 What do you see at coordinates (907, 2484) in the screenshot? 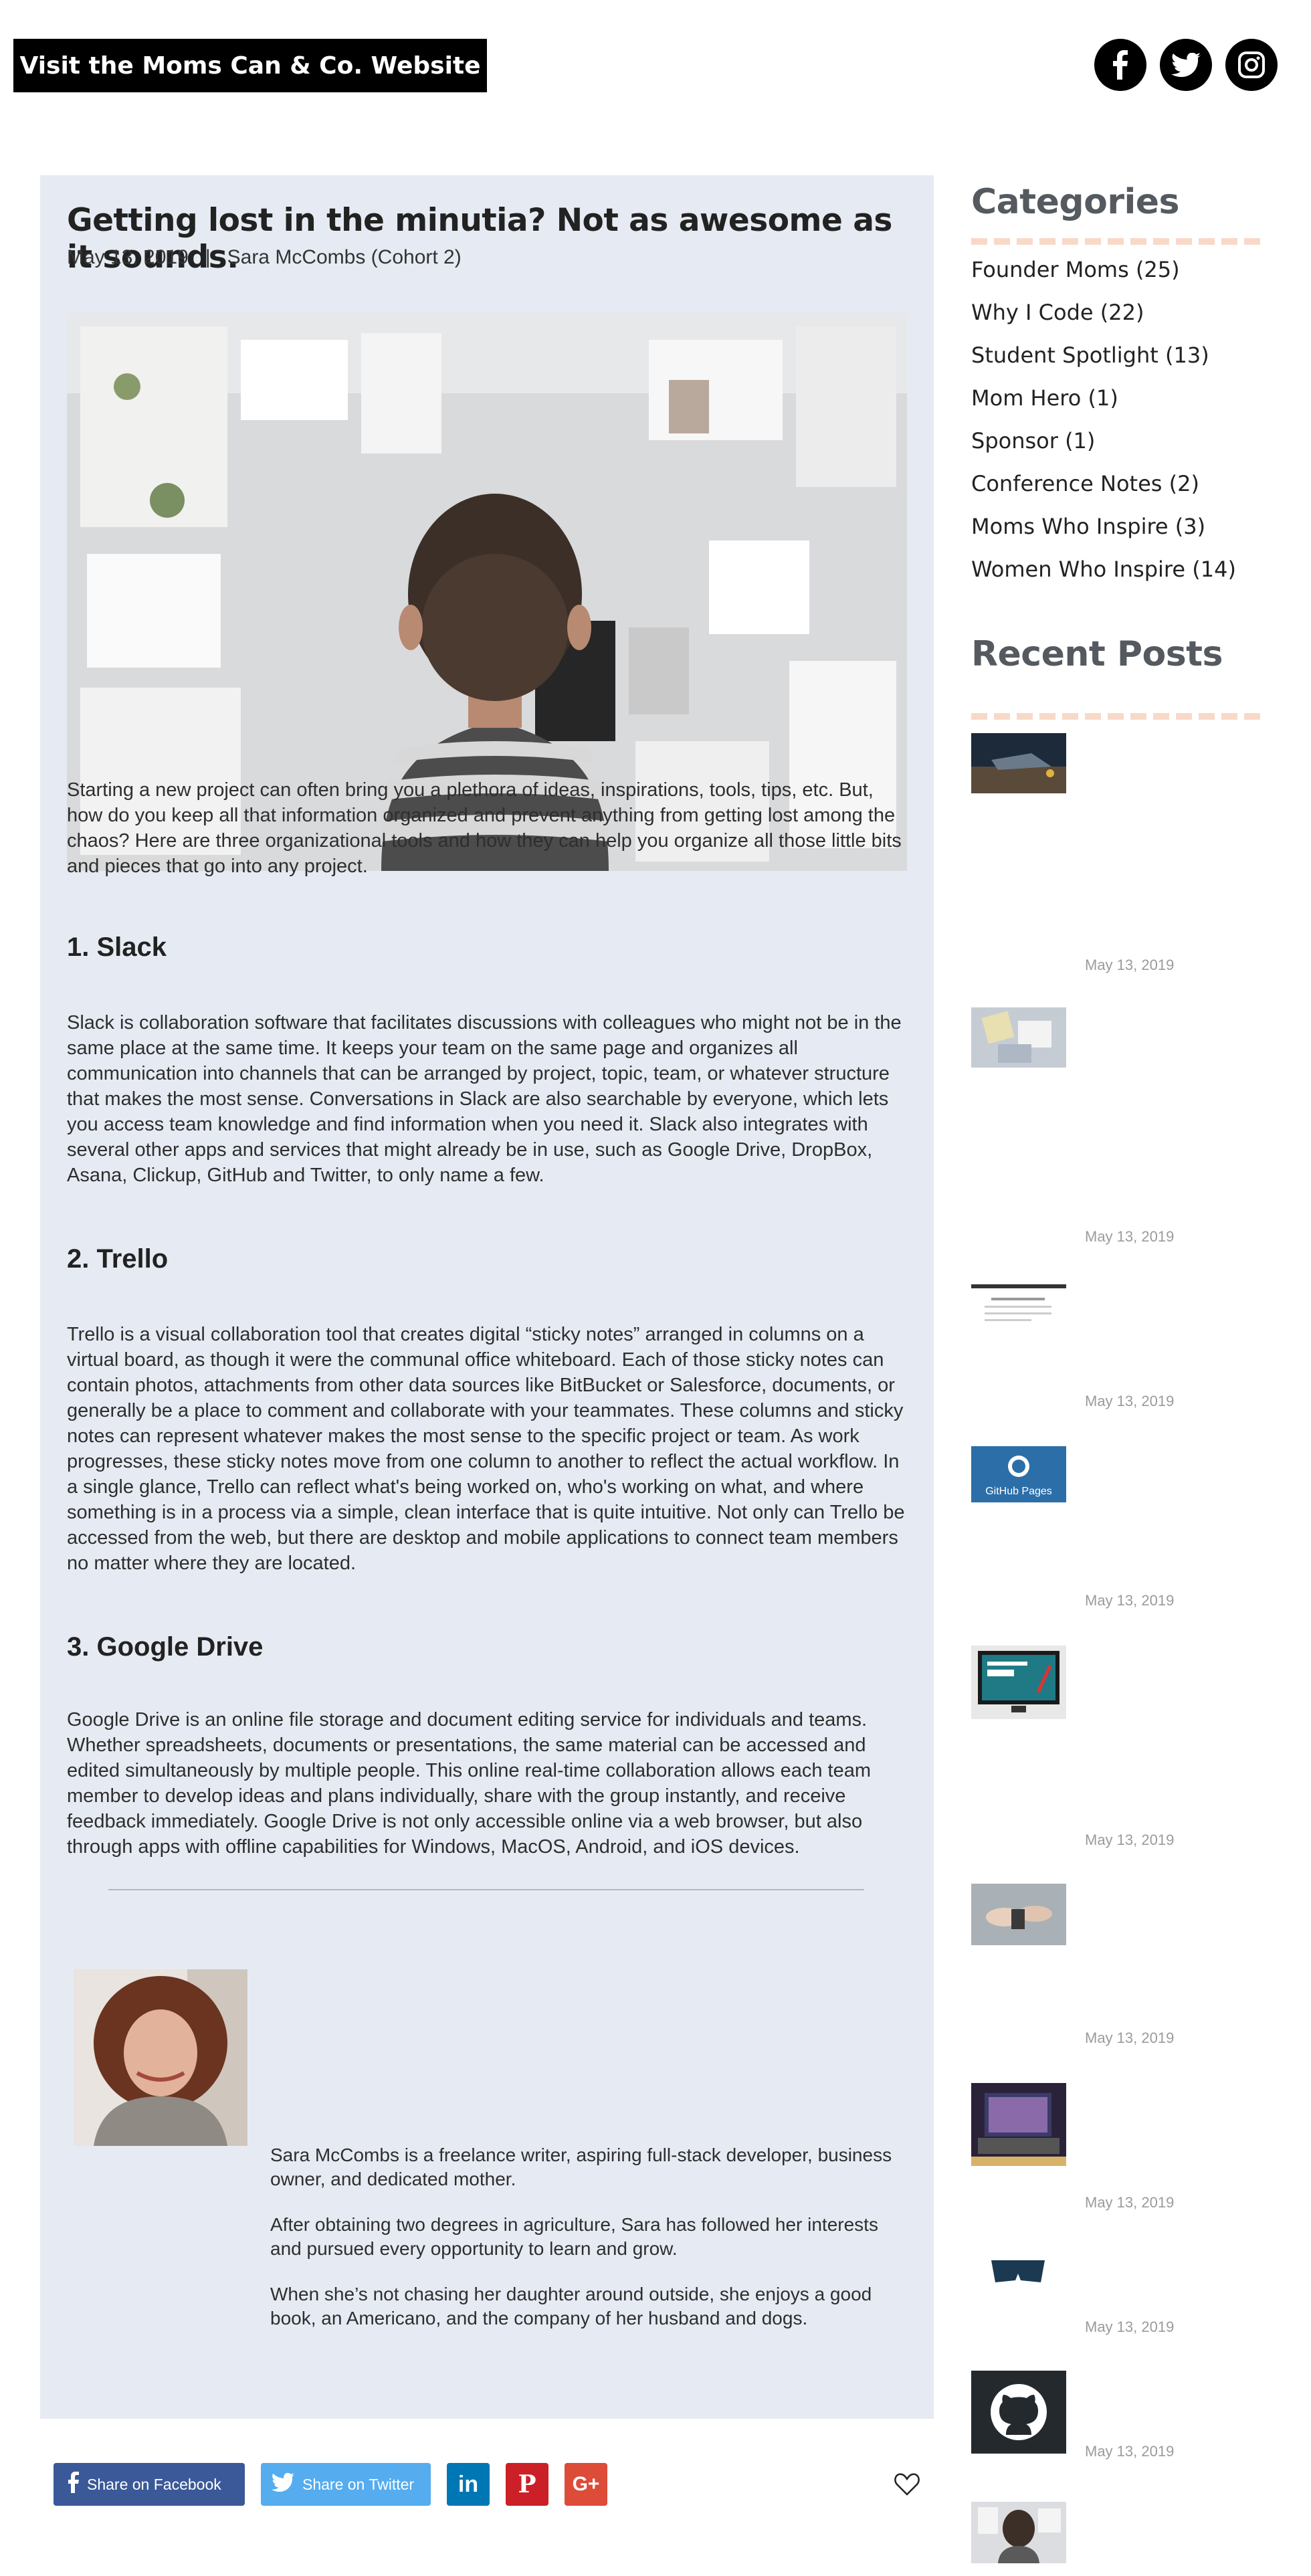
I see `like-heart-icon` at bounding box center [907, 2484].